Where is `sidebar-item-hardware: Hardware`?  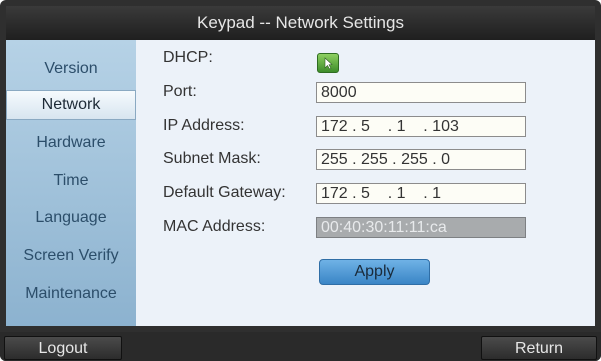 sidebar-item-hardware: Hardware is located at coordinates (71, 143).